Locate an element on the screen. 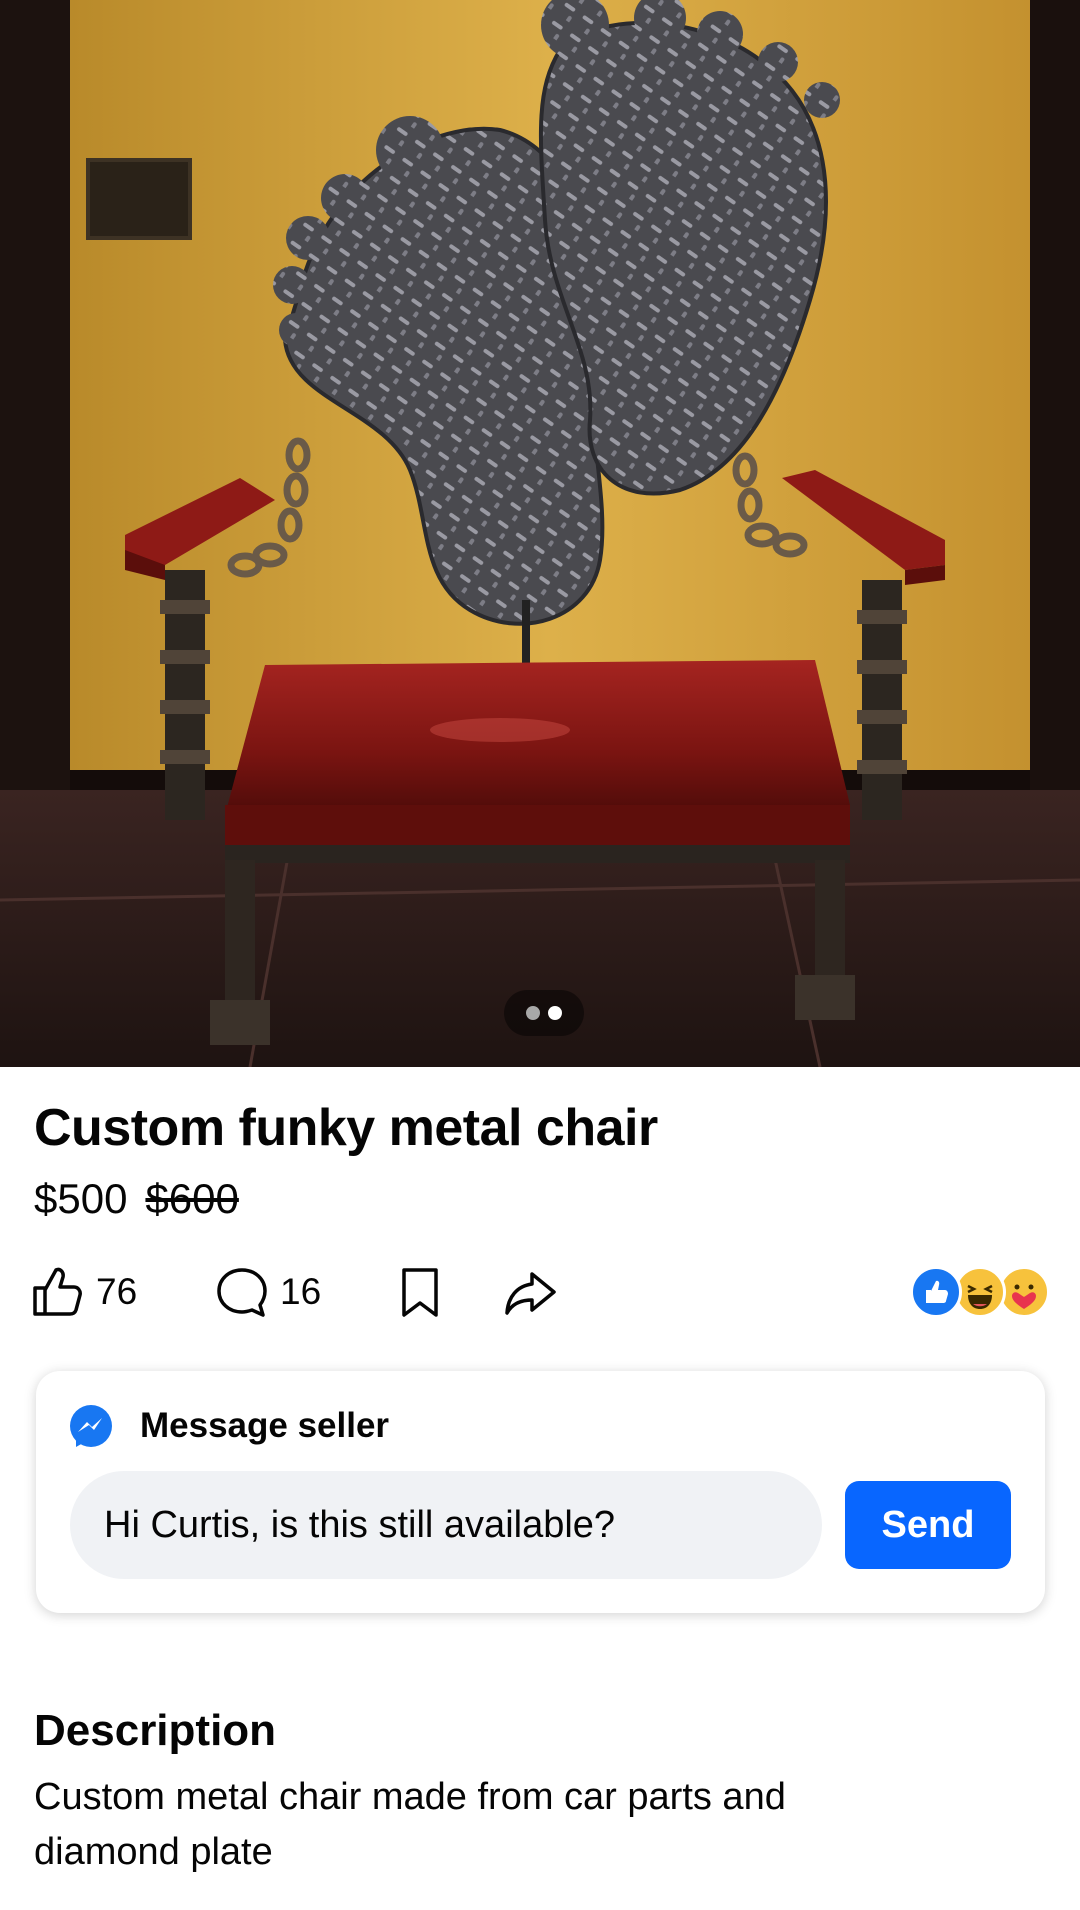  reaction-summary is located at coordinates (980, 1292).